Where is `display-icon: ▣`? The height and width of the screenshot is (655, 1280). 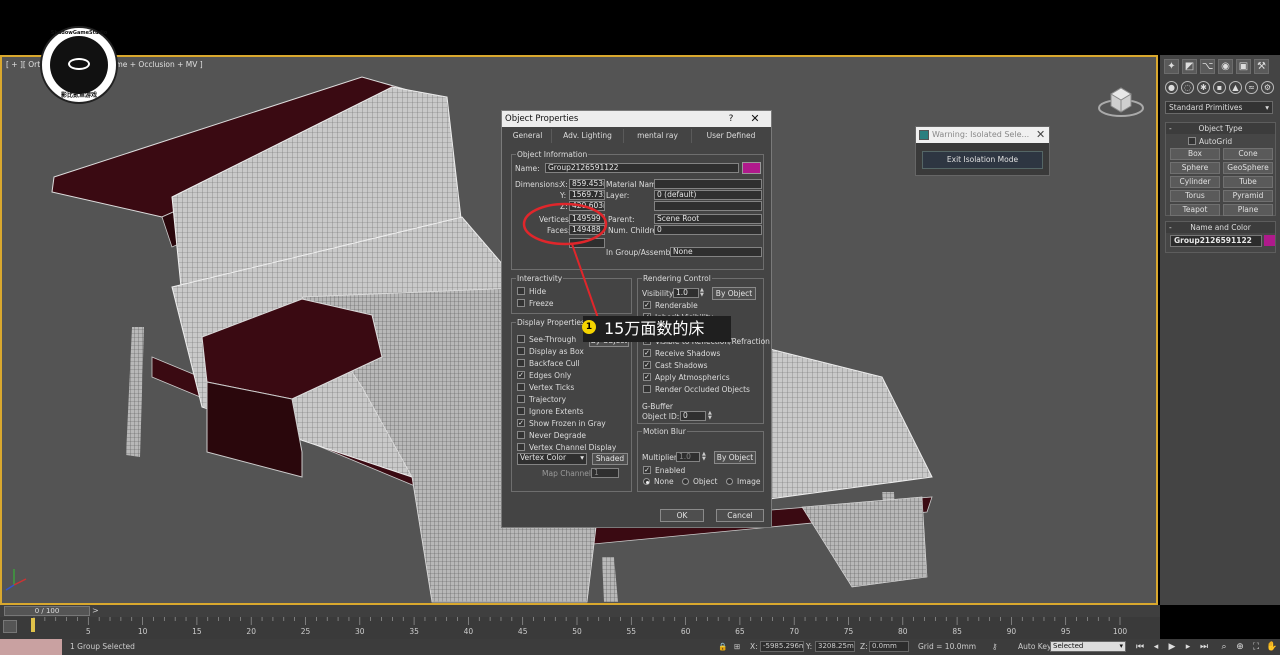 display-icon: ▣ is located at coordinates (1243, 66).